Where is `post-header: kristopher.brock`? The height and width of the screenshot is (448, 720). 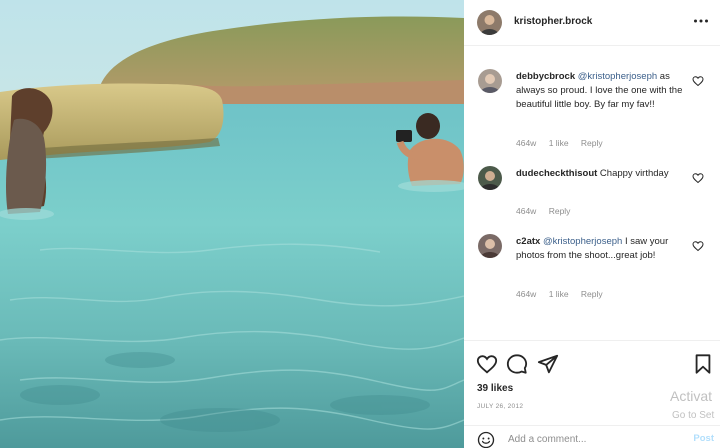 post-header: kristopher.brock is located at coordinates (592, 23).